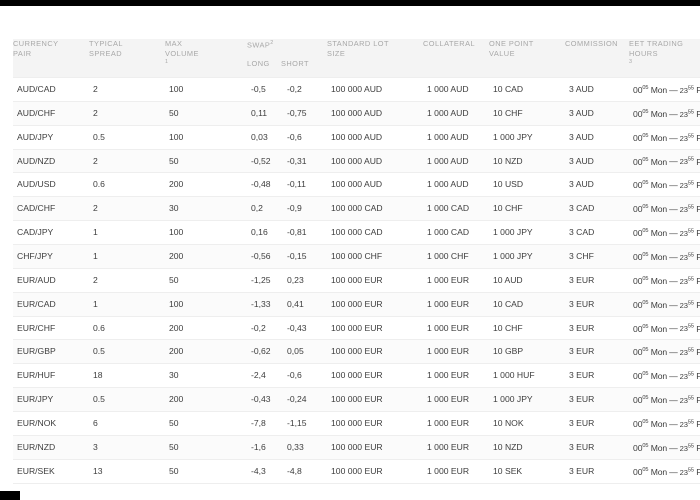 The image size is (700, 500). I want to click on cell-currency-pair: EUR/CAD, so click(51, 304).